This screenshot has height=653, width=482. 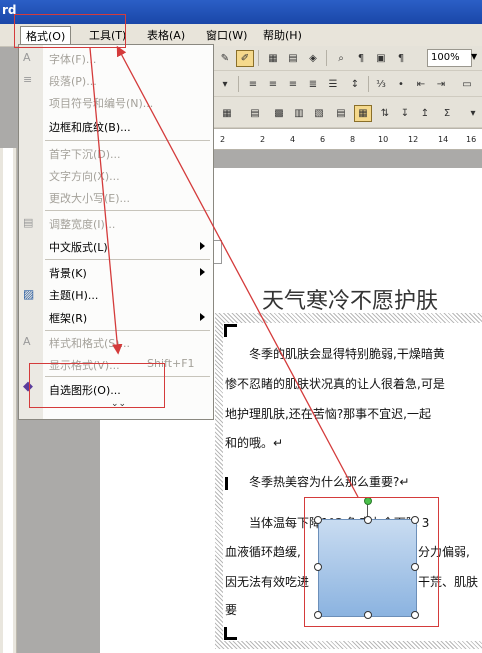 What do you see at coordinates (106, 201) in the screenshot?
I see `annotation-arrow-down` at bounding box center [106, 201].